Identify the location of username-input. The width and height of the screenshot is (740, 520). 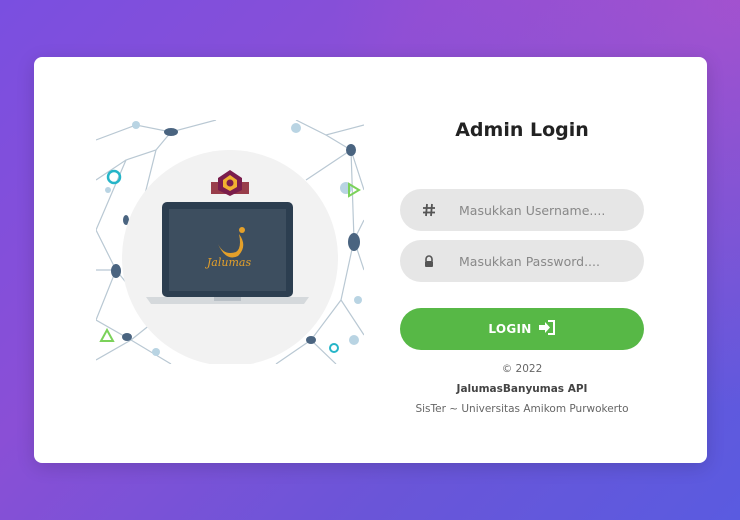
(550, 210).